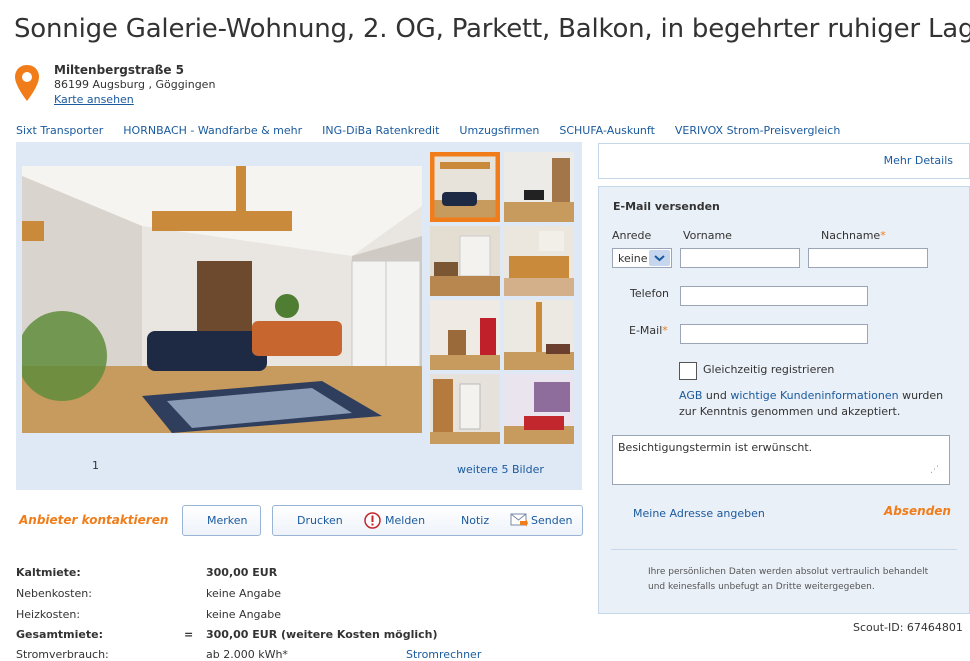 Image resolution: width=970 pixels, height=661 pixels. What do you see at coordinates (499, 130) in the screenshot?
I see `ad-link: Umzugsfirmen` at bounding box center [499, 130].